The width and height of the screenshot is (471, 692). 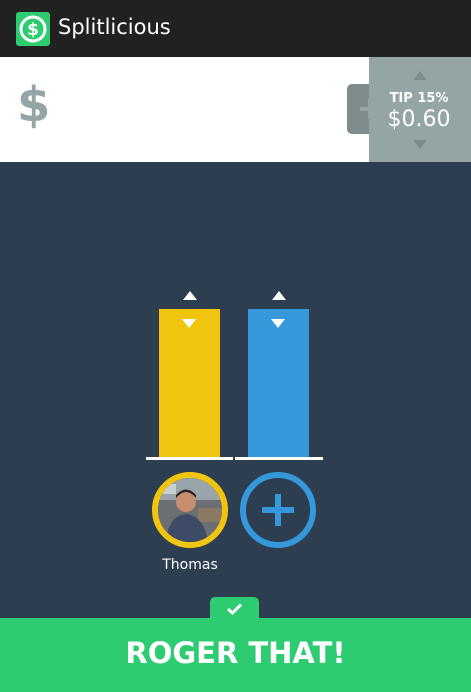 What do you see at coordinates (190, 565) in the screenshot?
I see `person-name-label: Thomas` at bounding box center [190, 565].